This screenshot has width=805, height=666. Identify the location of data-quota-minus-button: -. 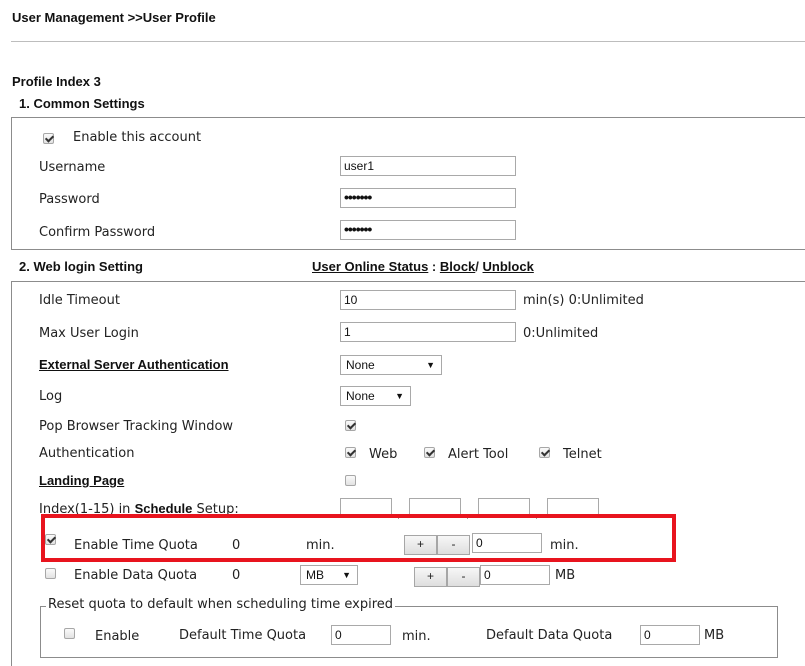
(463, 577).